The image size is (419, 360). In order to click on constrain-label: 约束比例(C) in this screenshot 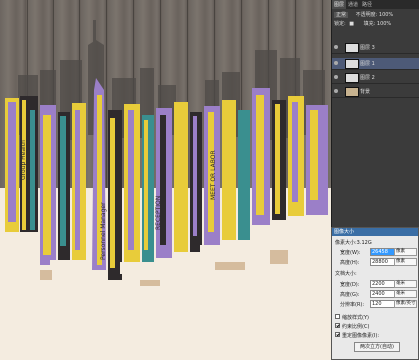, I will do `click(356, 327)`.